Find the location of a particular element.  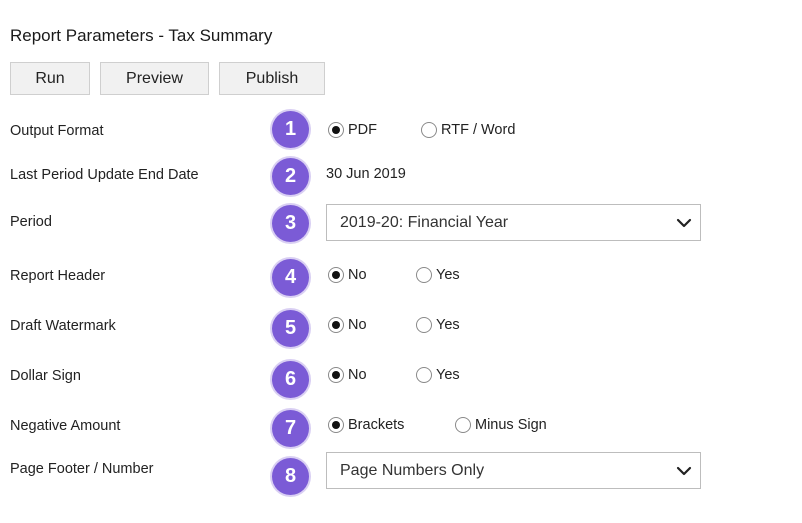

period-select-value: 2019-20: Financial Year is located at coordinates (424, 222).